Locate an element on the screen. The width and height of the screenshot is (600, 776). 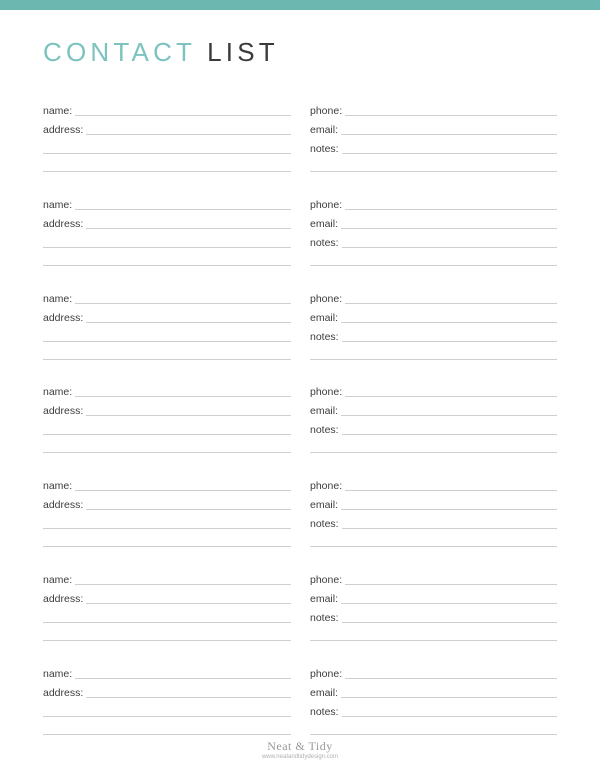
page-title-list: LIST is located at coordinates (243, 52).